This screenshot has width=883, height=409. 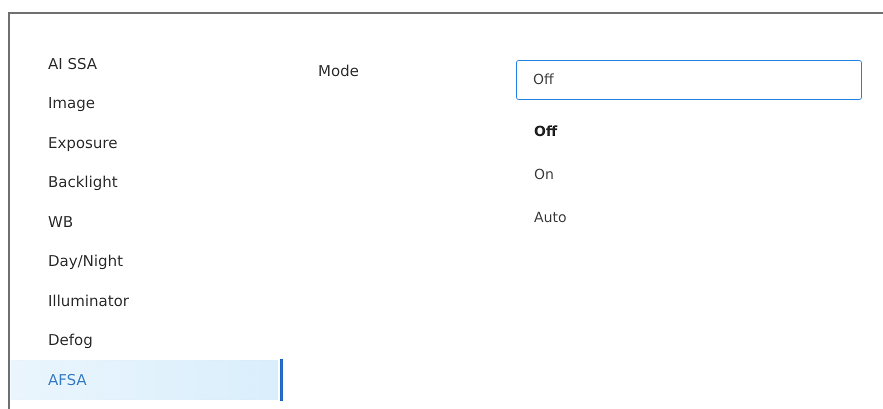 What do you see at coordinates (689, 80) in the screenshot?
I see `mode-dropdown: Off` at bounding box center [689, 80].